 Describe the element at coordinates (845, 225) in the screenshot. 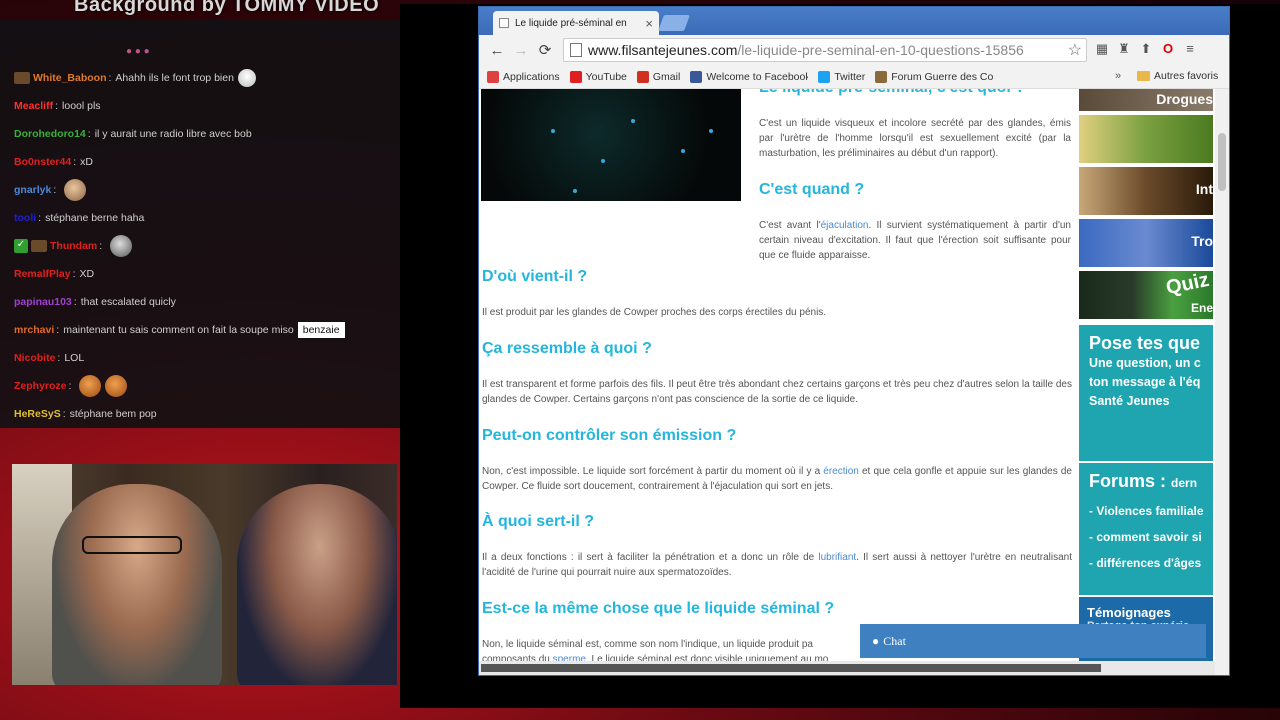

I see `link-ejaculation: éjaculation` at that location.